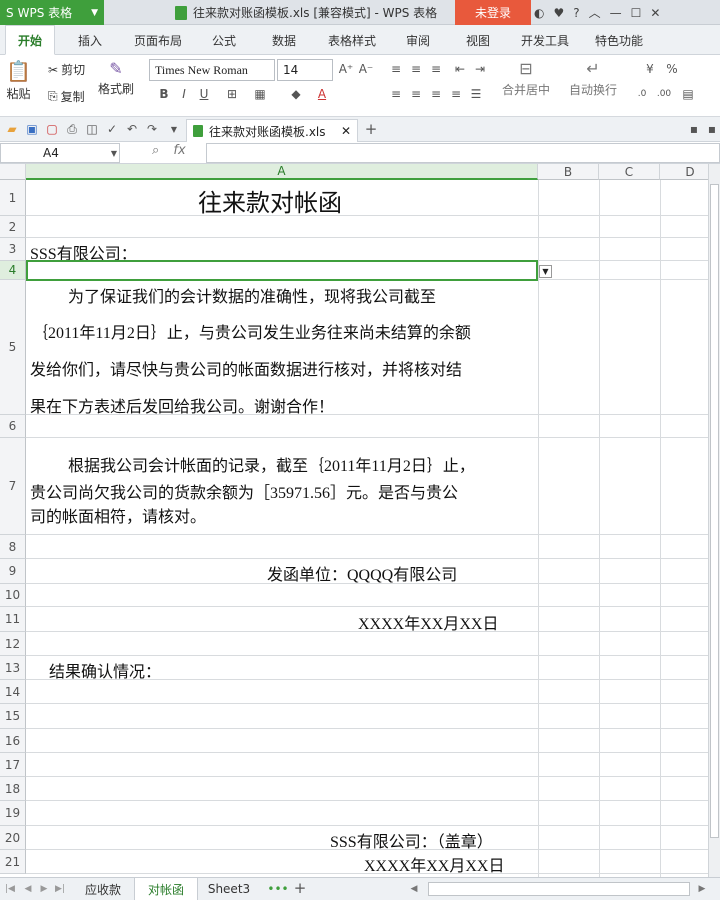 This screenshot has width=720, height=900. I want to click on sheet-tab-sheet3: Sheet3, so click(229, 889).